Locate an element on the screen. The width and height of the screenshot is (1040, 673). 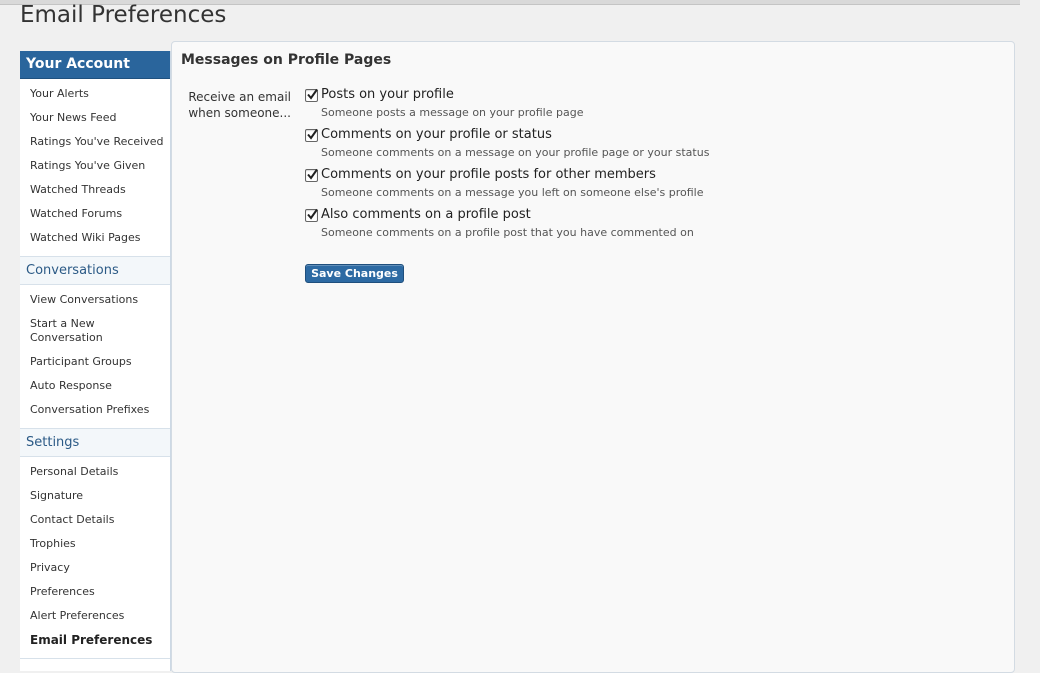
sidebar-heading-settings: Settings is located at coordinates (95, 443).